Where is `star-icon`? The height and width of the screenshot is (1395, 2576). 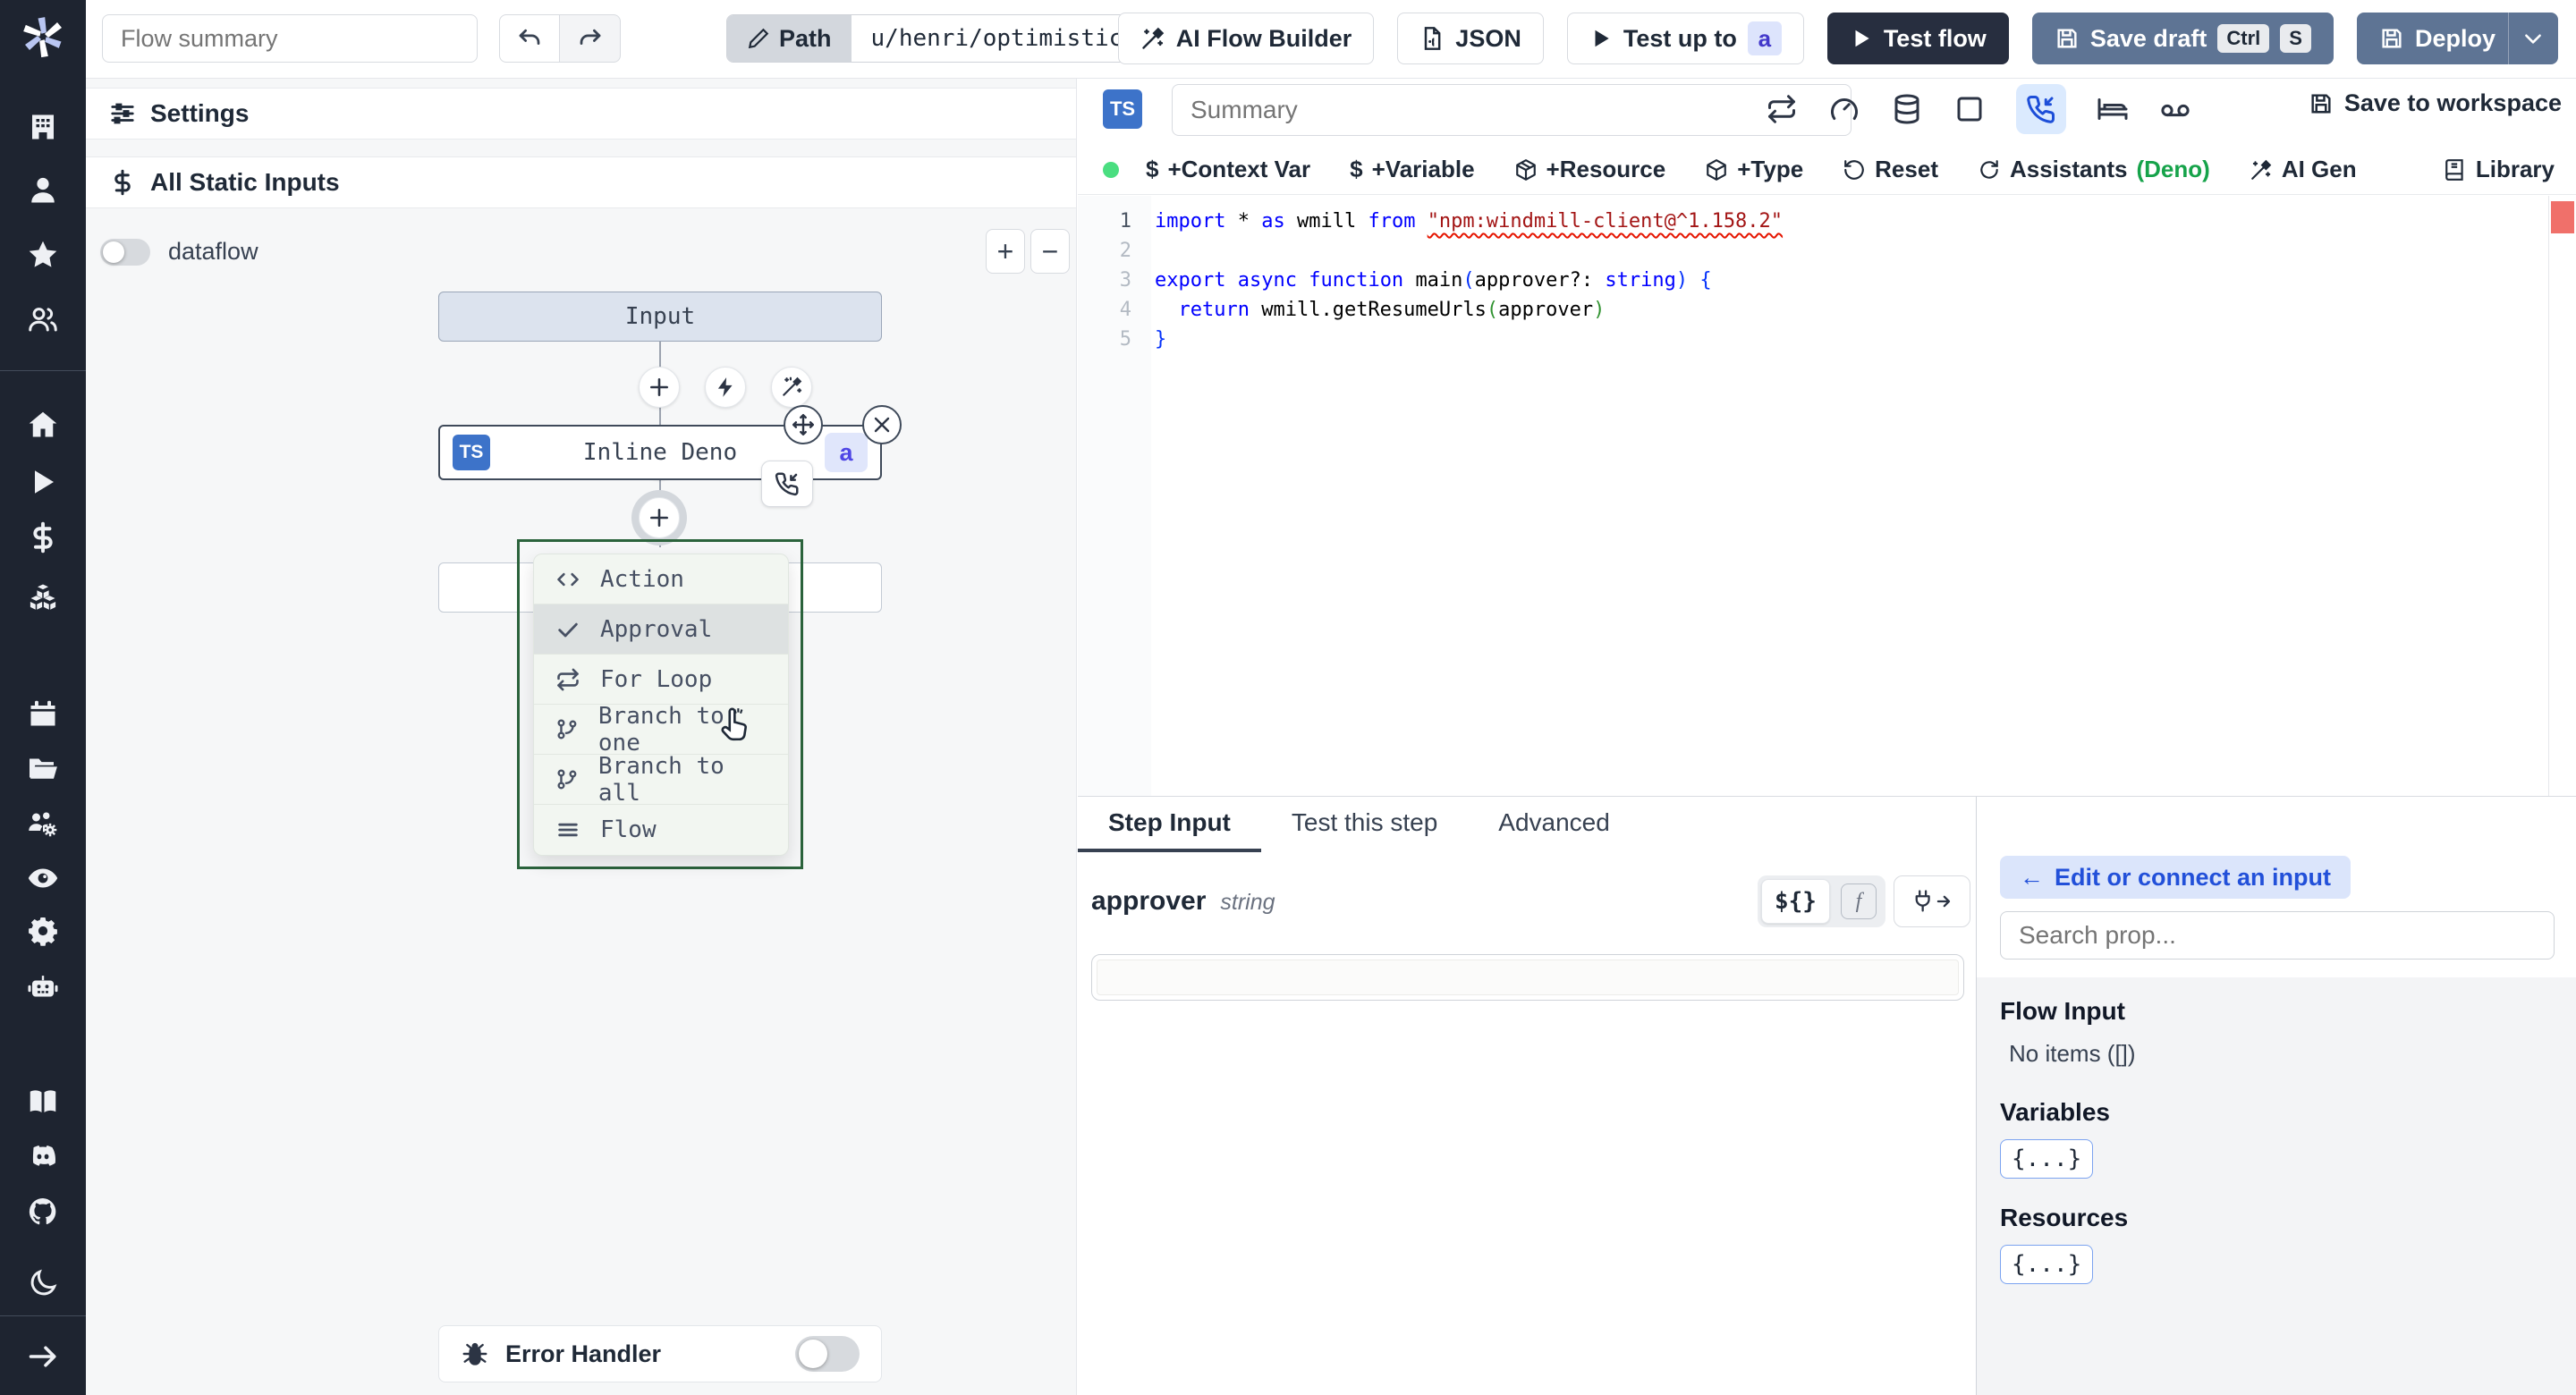
star-icon is located at coordinates (43, 255).